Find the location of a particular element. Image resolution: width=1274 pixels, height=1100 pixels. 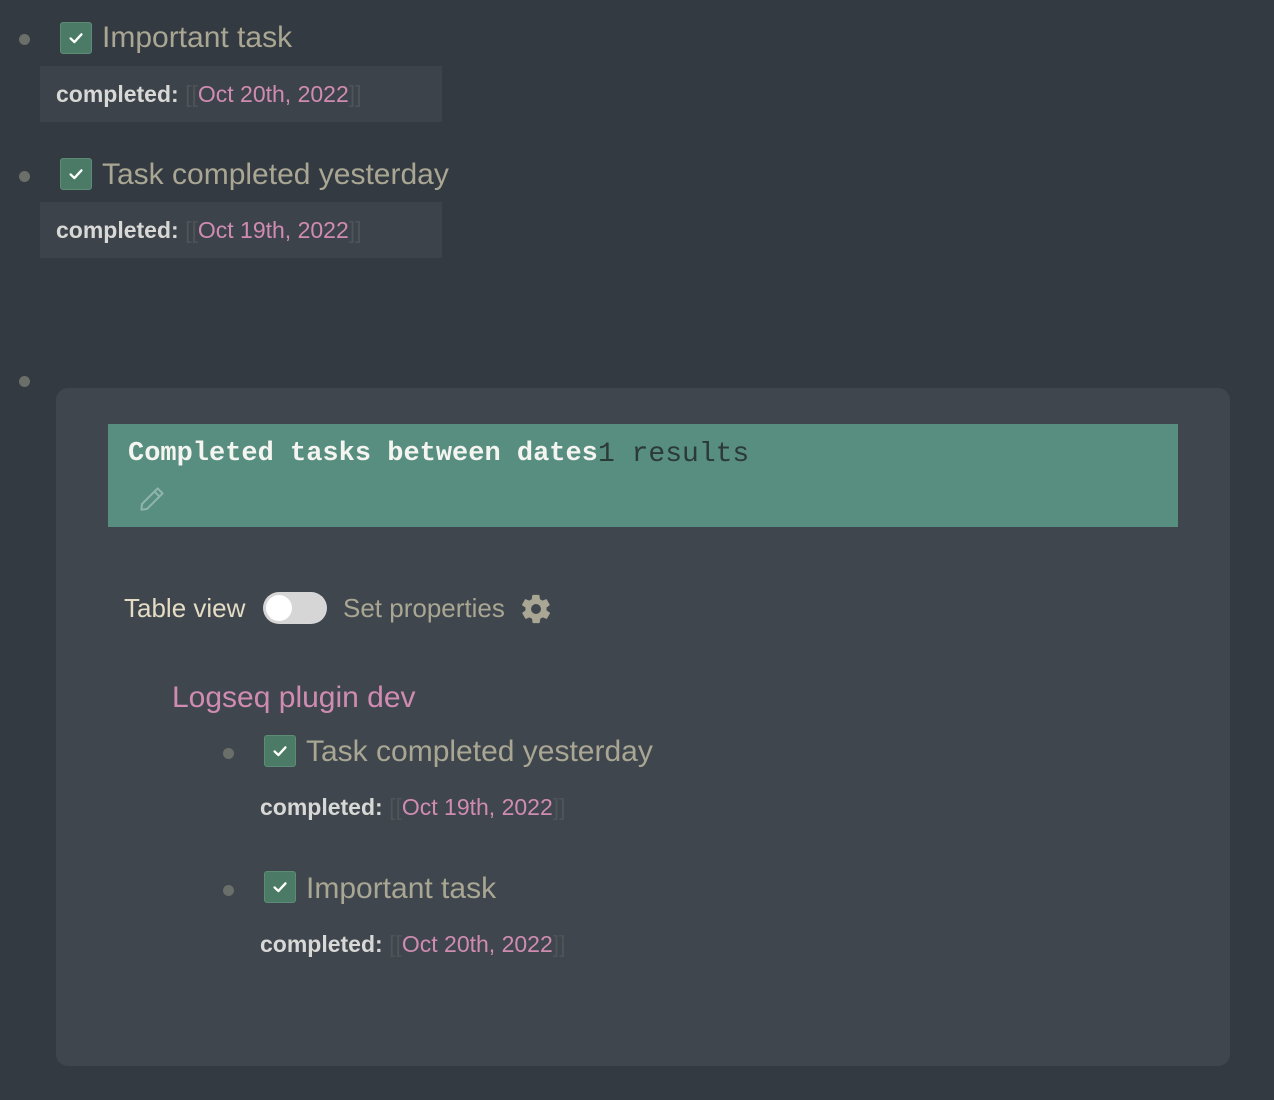

table-view-toggle is located at coordinates (295, 608).